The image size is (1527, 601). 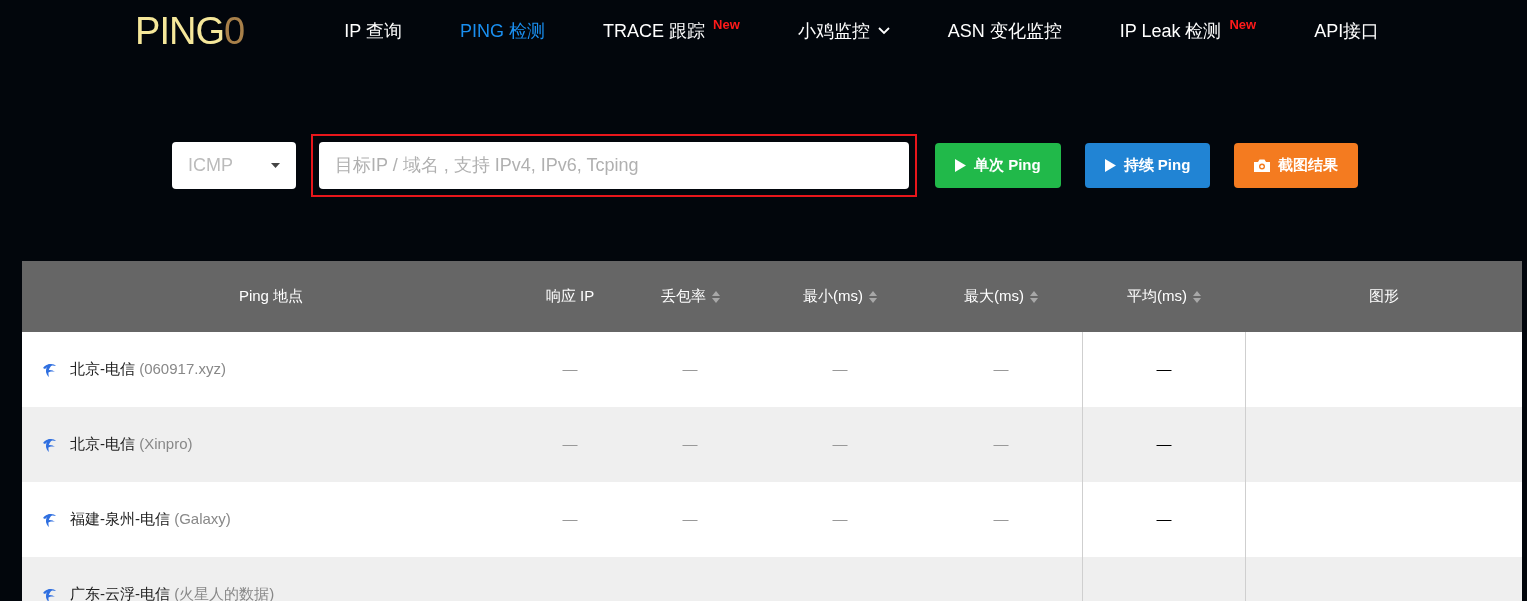 What do you see at coordinates (1347, 31) in the screenshot?
I see `nav-link: API接口` at bounding box center [1347, 31].